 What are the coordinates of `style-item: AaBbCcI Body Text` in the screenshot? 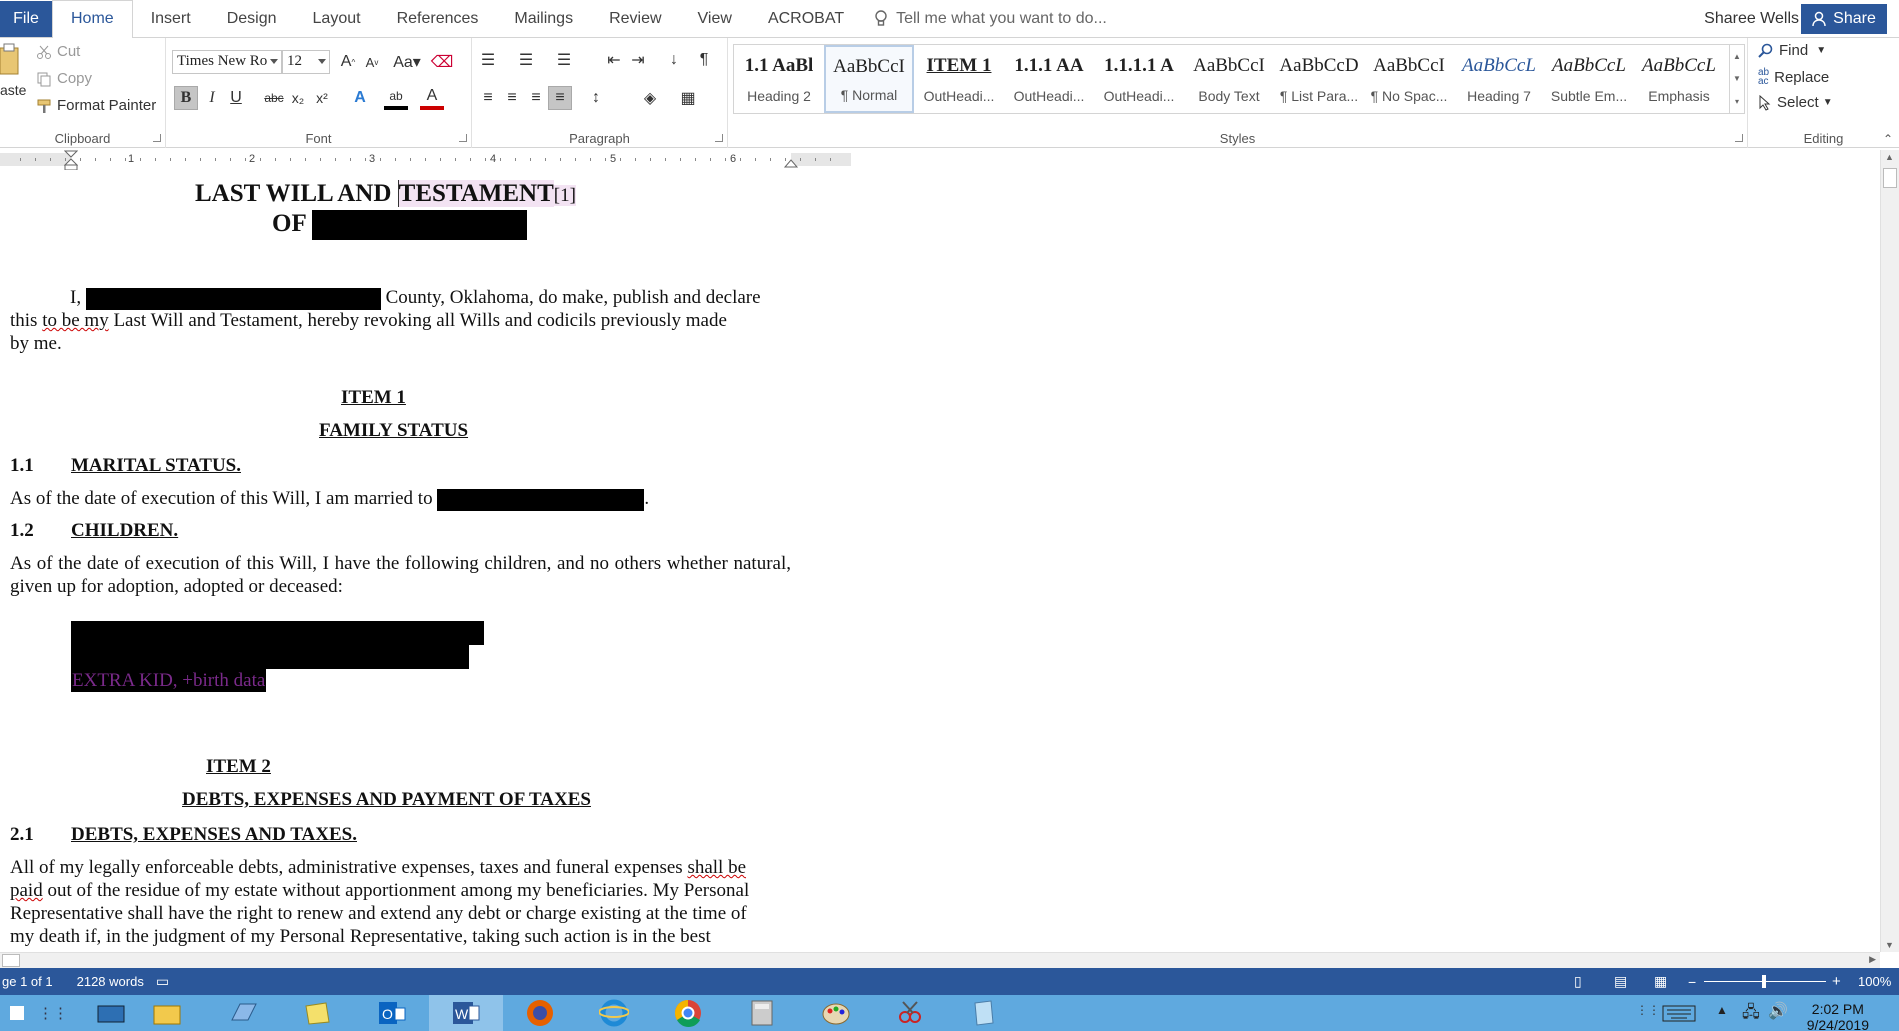 It's located at (1229, 79).